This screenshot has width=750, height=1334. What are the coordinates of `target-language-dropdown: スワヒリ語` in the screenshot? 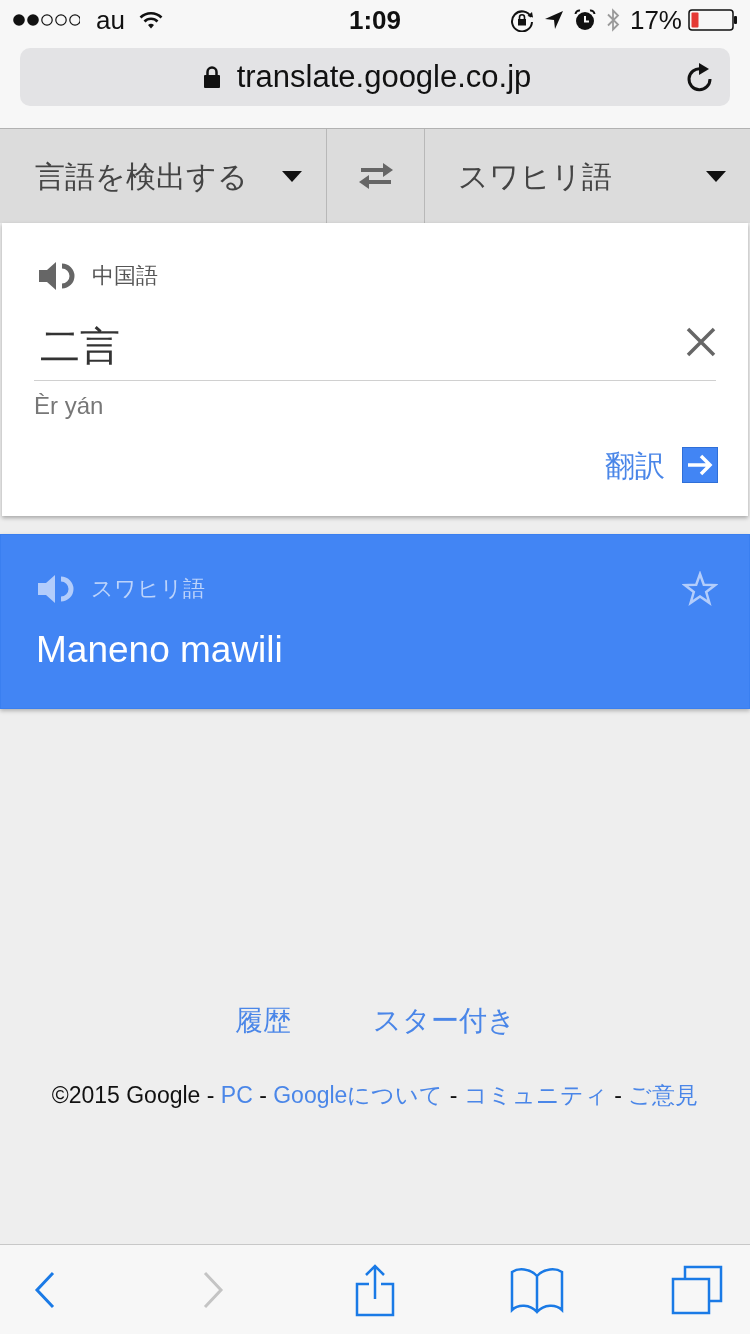 It's located at (587, 176).